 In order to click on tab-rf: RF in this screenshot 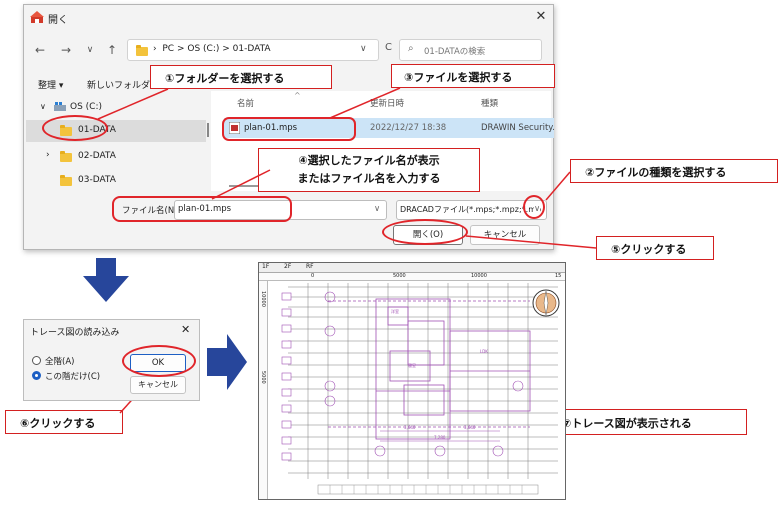, I will do `click(310, 266)`.